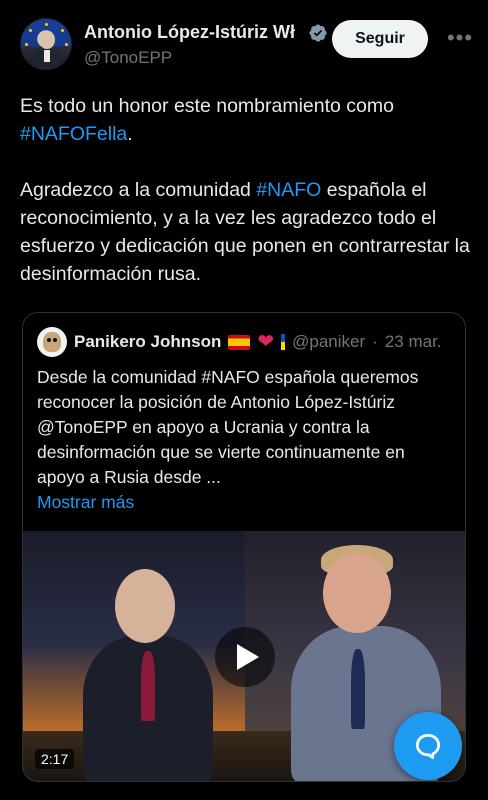  Describe the element at coordinates (52, 342) in the screenshot. I see `quote-author-avatar` at that location.